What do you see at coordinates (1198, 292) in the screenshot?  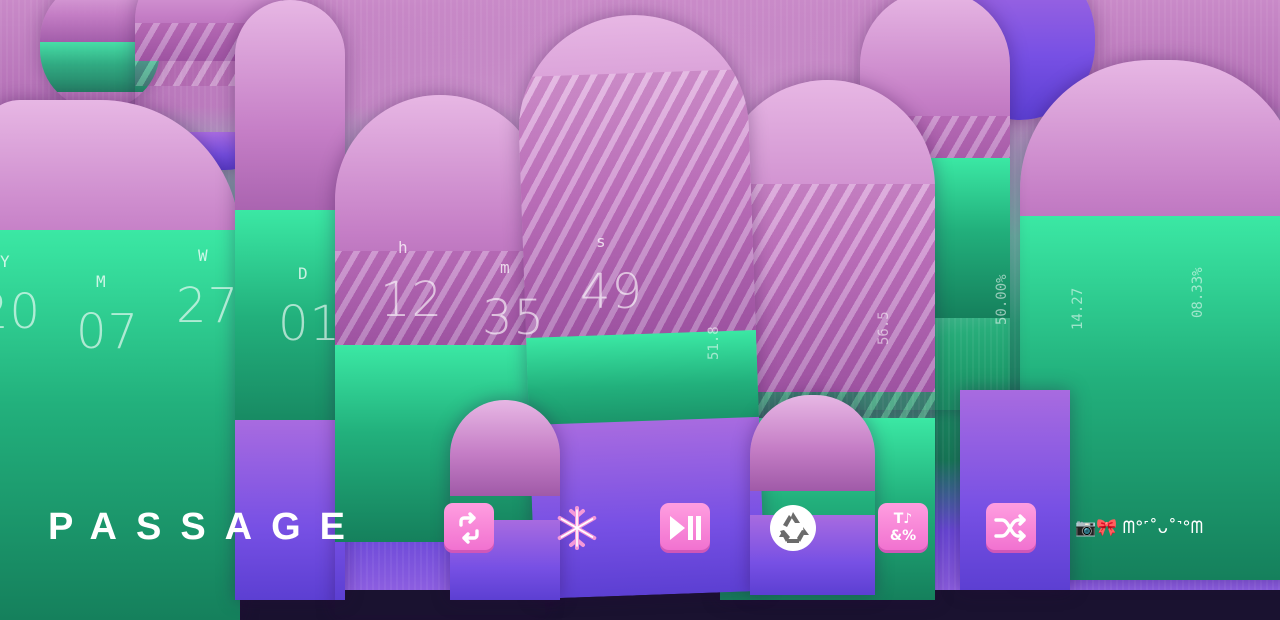 I see `readout-5: 08.33%` at bounding box center [1198, 292].